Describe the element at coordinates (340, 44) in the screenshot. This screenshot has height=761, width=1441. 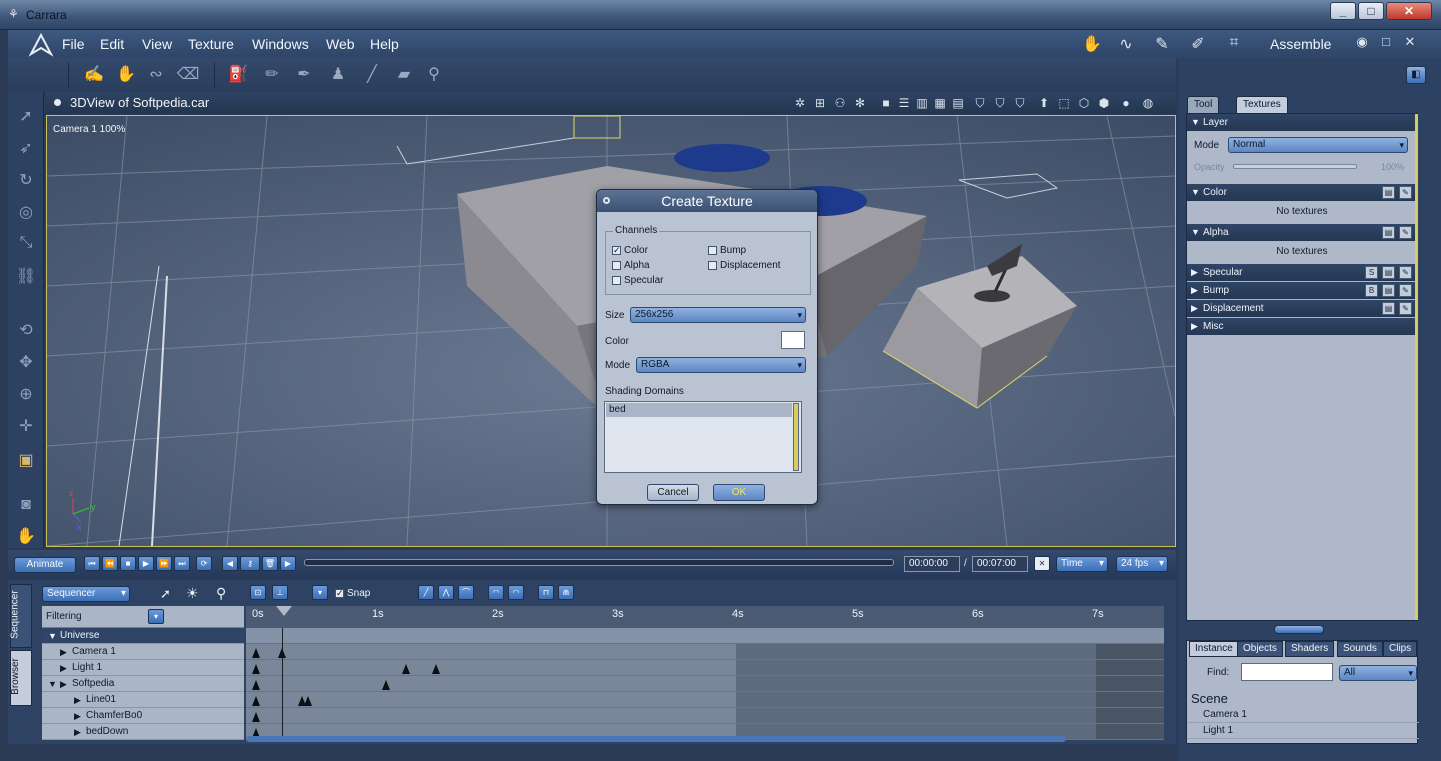
I see `menu-web: Web` at that location.